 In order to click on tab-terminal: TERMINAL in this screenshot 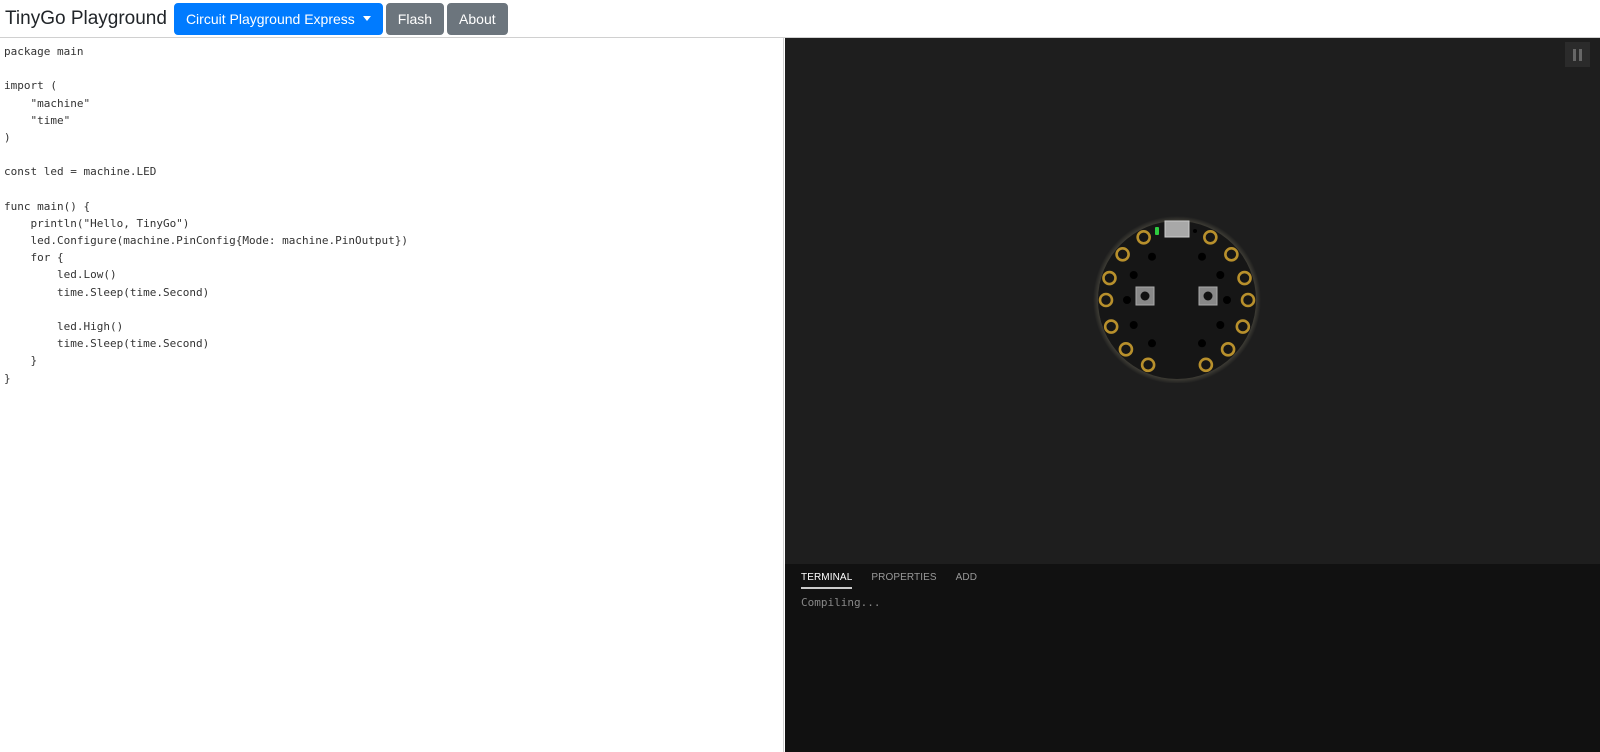, I will do `click(827, 580)`.